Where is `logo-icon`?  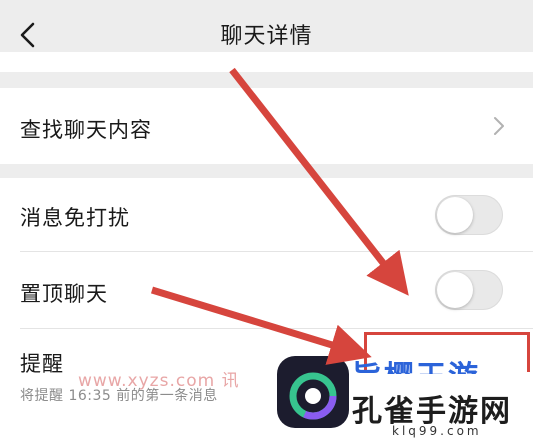 logo-icon is located at coordinates (313, 392).